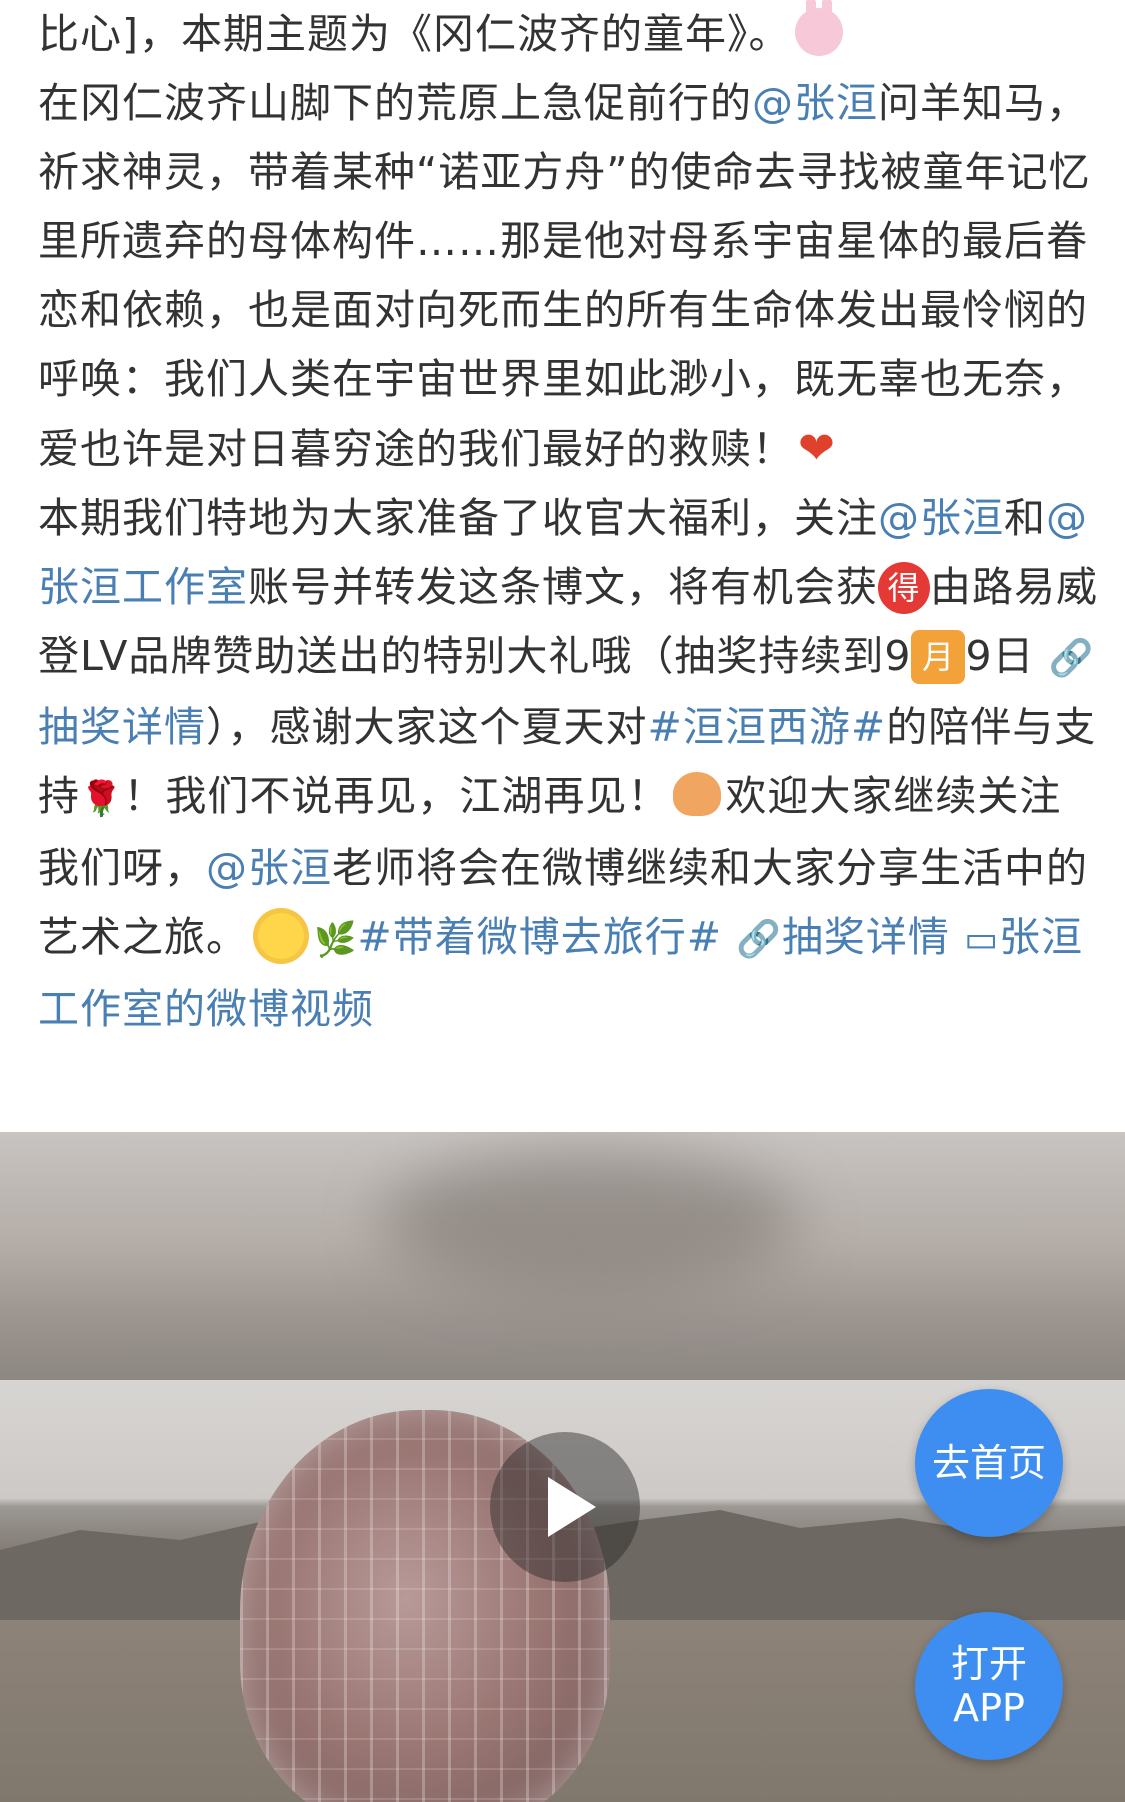  Describe the element at coordinates (981, 939) in the screenshot. I see `video-icon: ▭` at that location.